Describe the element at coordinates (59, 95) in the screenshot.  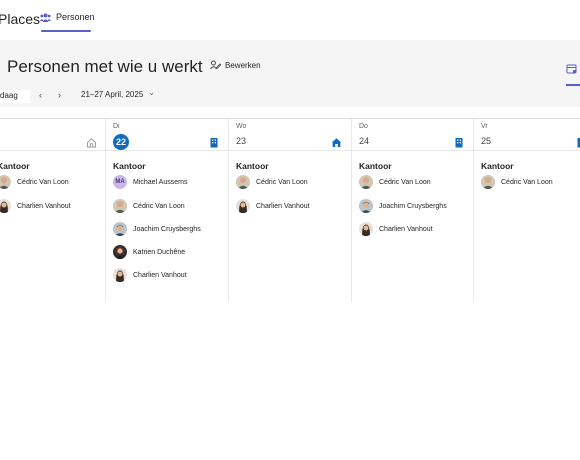
I see `next-week-button: ›` at that location.